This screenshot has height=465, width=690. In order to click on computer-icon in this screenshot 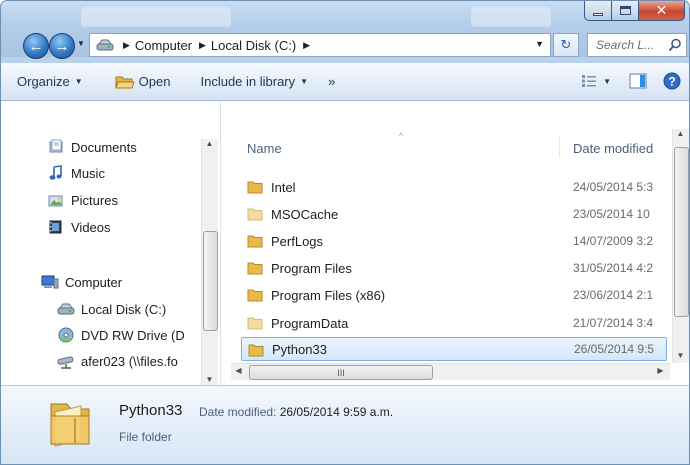, I will do `click(50, 282)`.